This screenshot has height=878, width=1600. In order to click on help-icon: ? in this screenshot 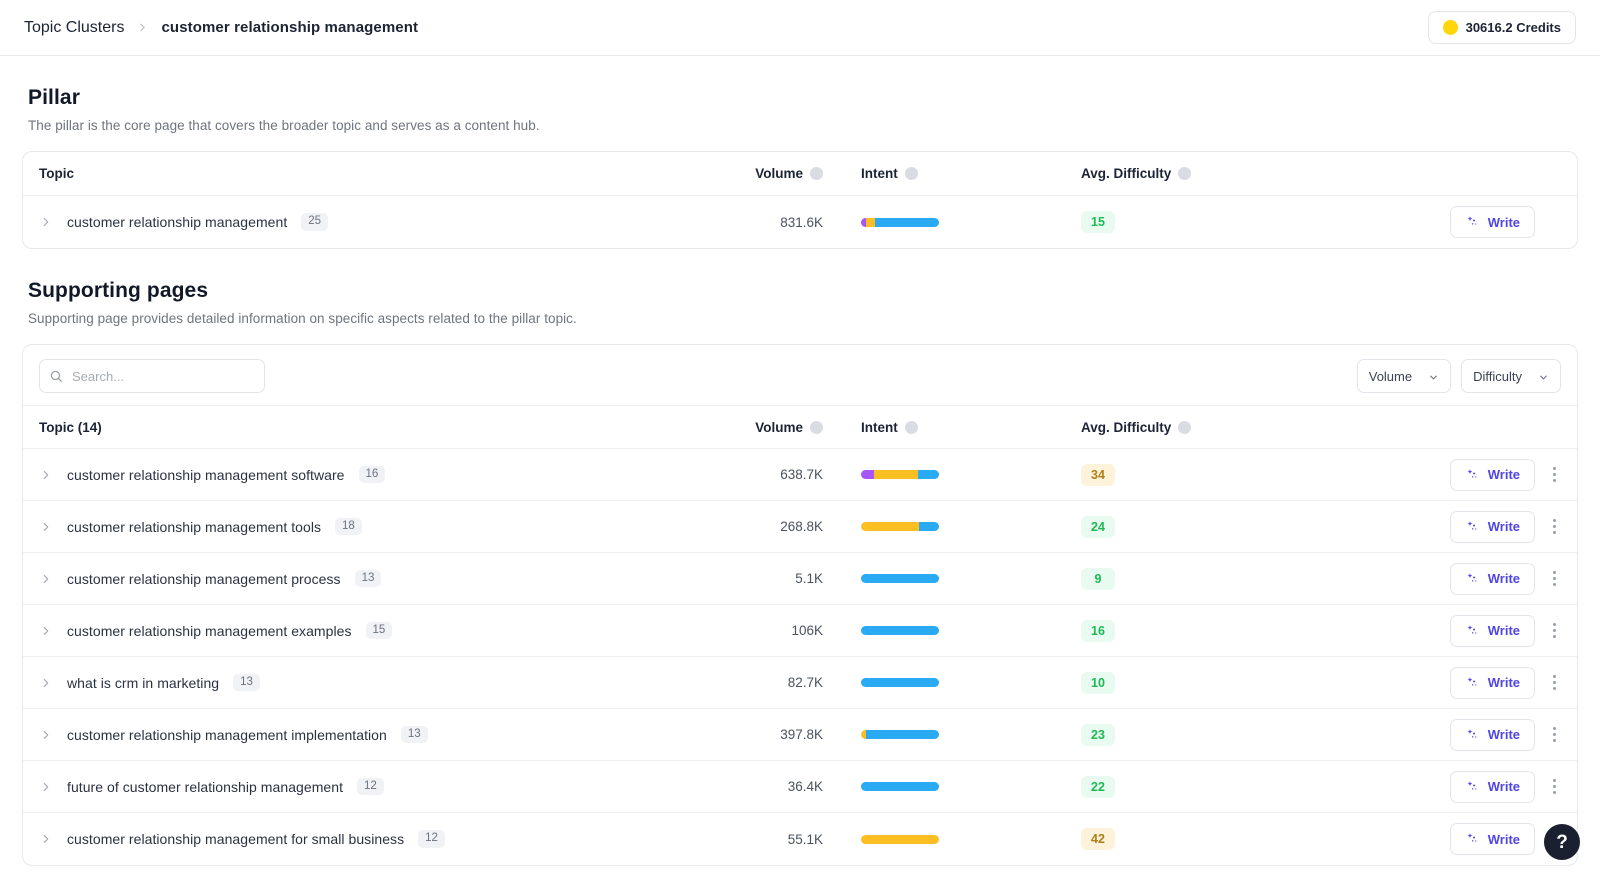, I will do `click(1562, 842)`.